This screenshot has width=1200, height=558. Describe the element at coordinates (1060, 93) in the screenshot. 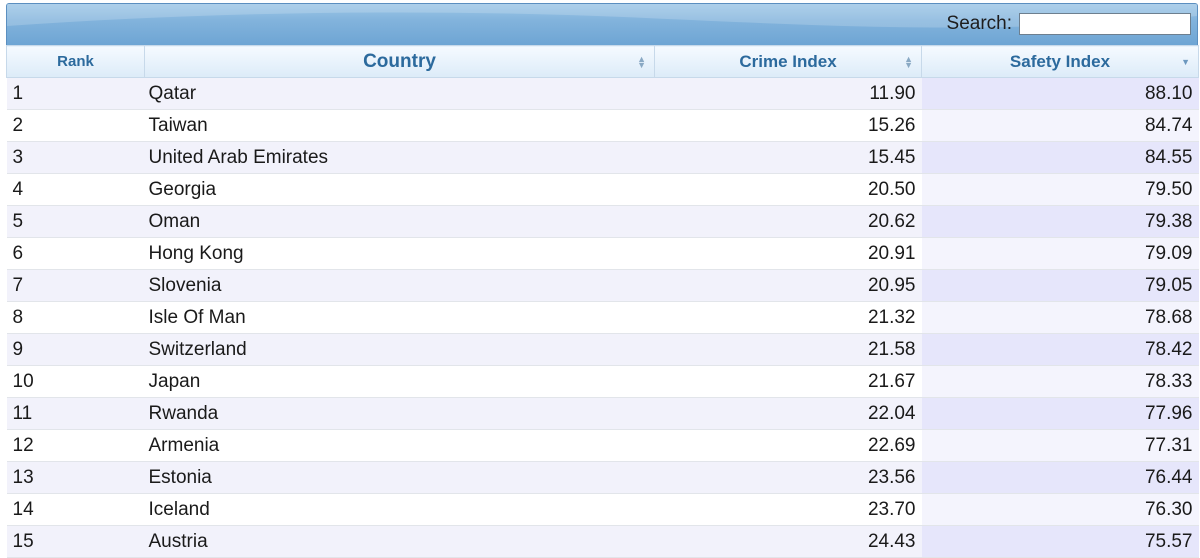

I see `cell-safety: 88.10` at that location.